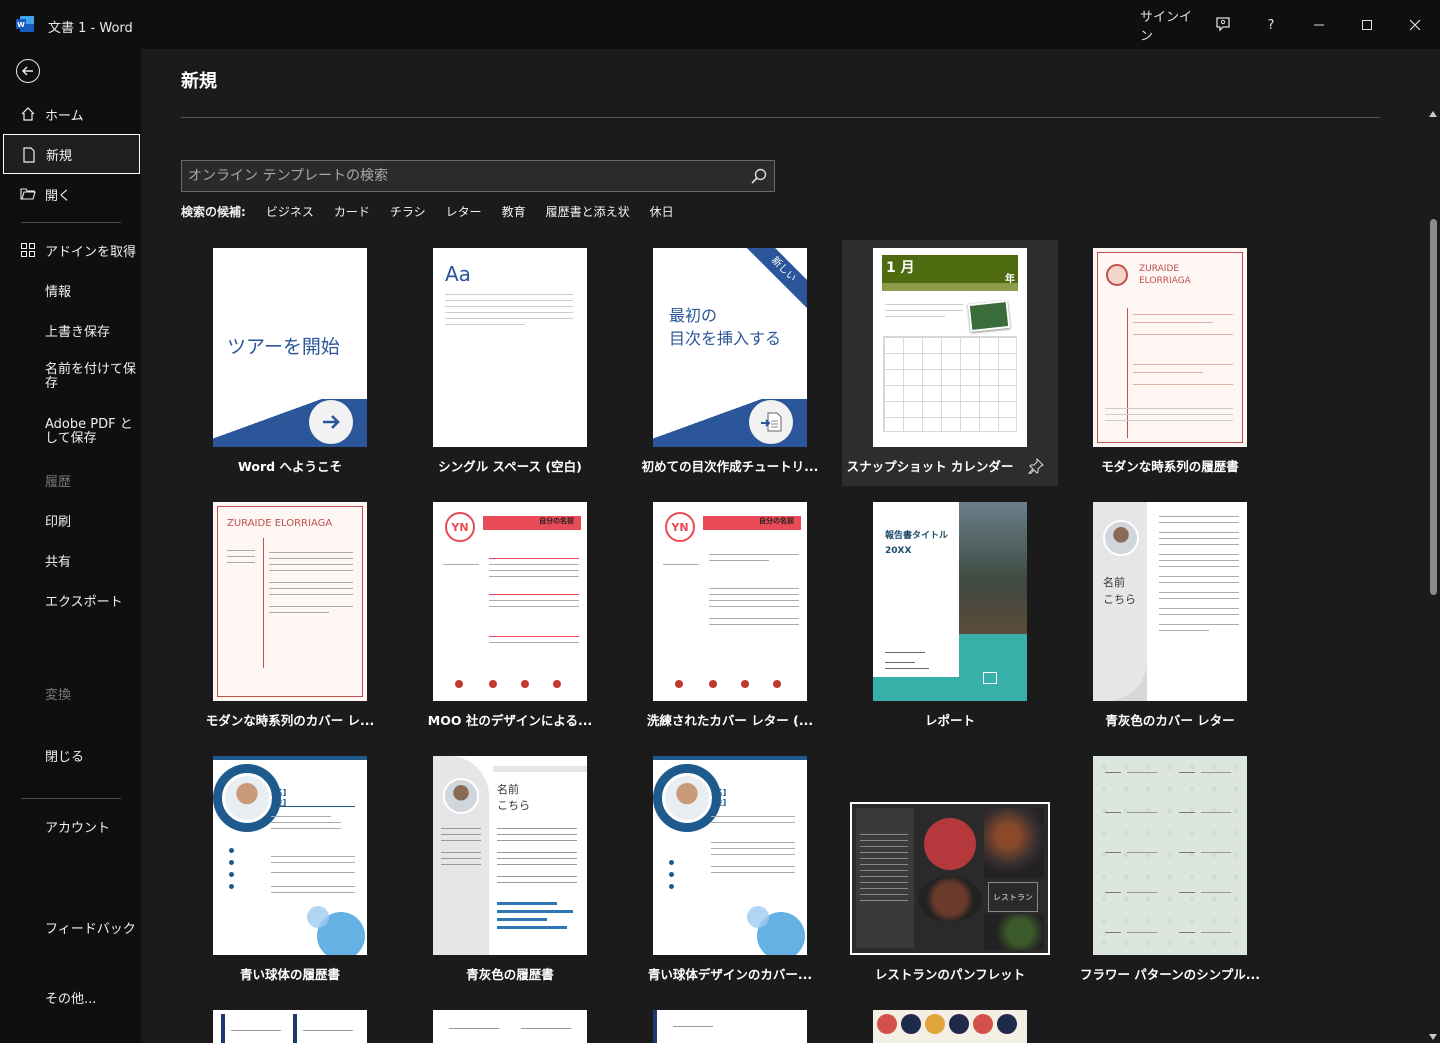  I want to click on thumb-subtext: 20XX, so click(898, 551).